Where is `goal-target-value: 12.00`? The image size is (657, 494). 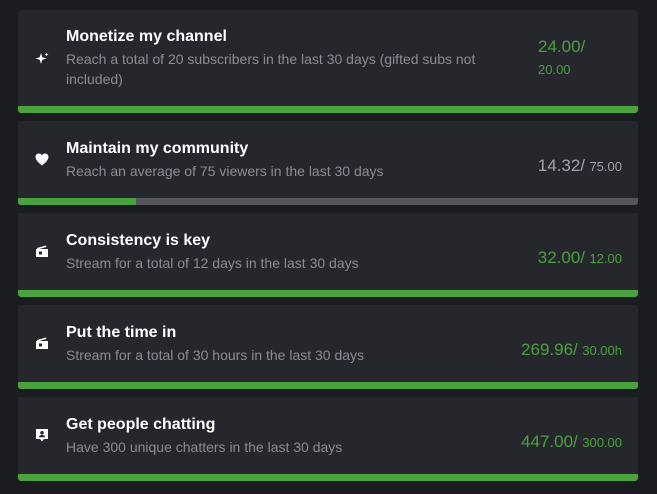
goal-target-value: 12.00 is located at coordinates (605, 258).